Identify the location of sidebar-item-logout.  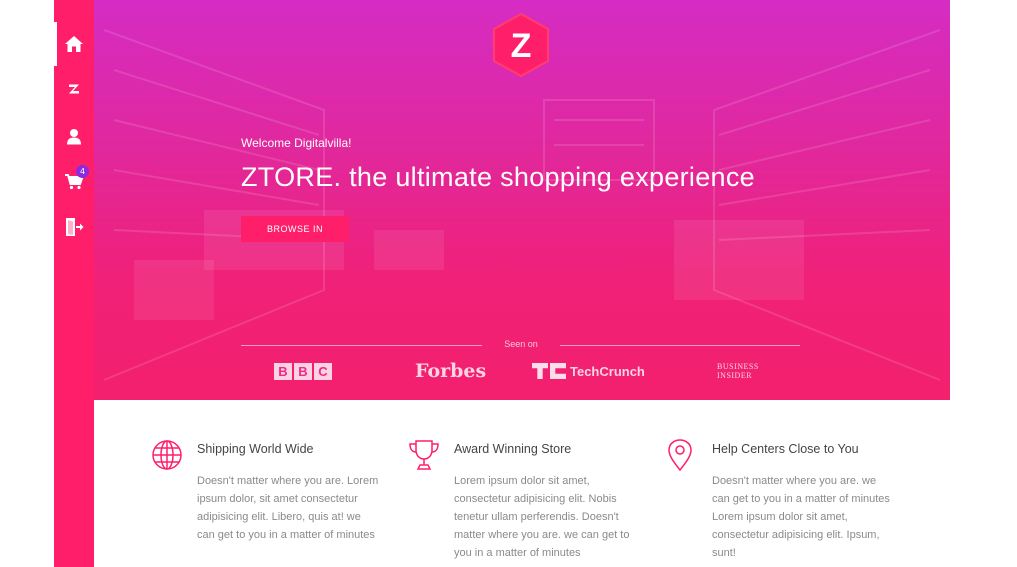
(74, 227).